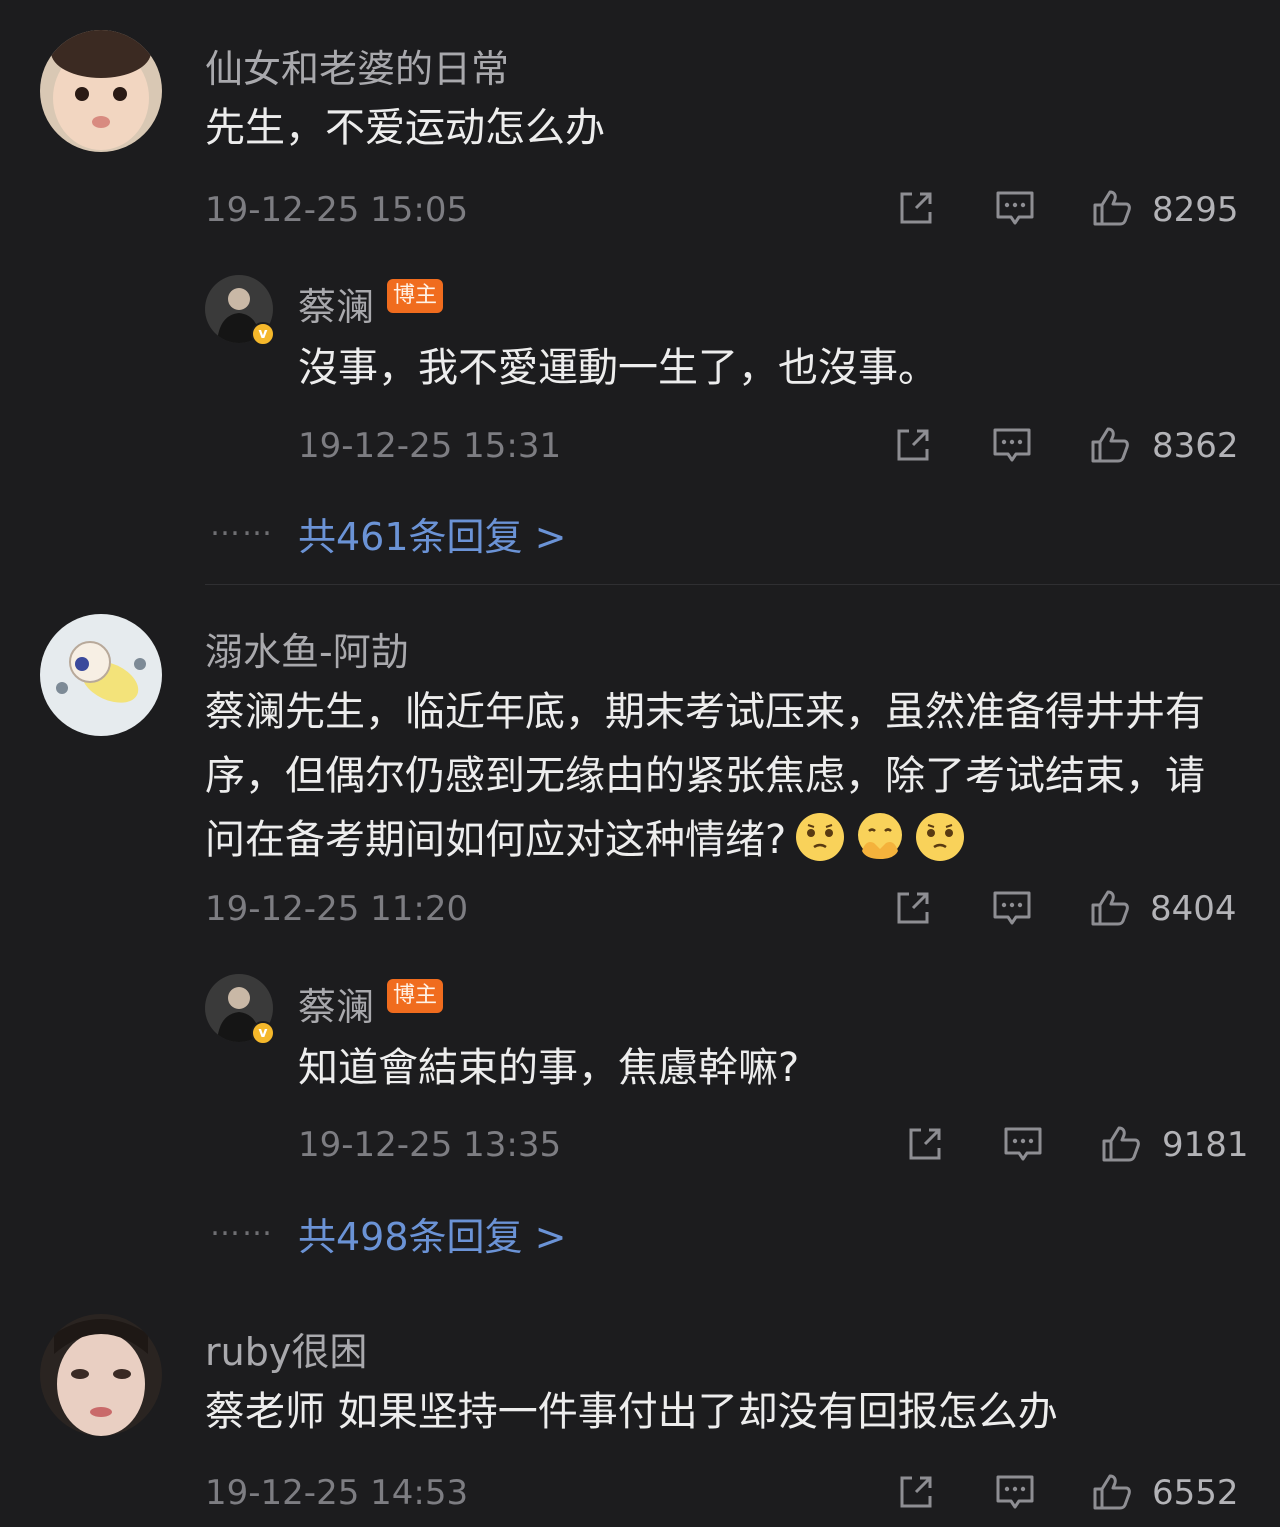  What do you see at coordinates (742, 584) in the screenshot?
I see `divider` at bounding box center [742, 584].